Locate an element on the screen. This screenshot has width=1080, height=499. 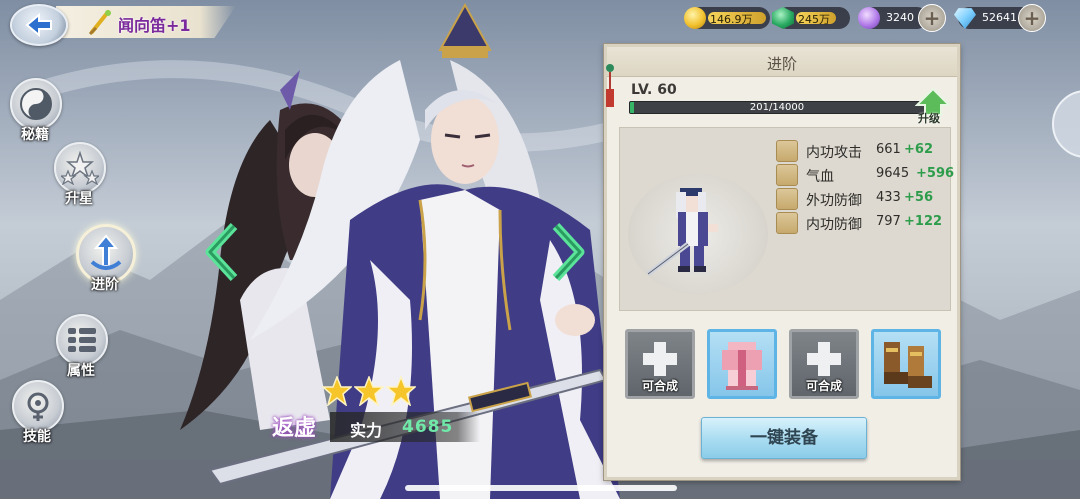
currency-gem: 245万 is located at coordinates (811, 18).